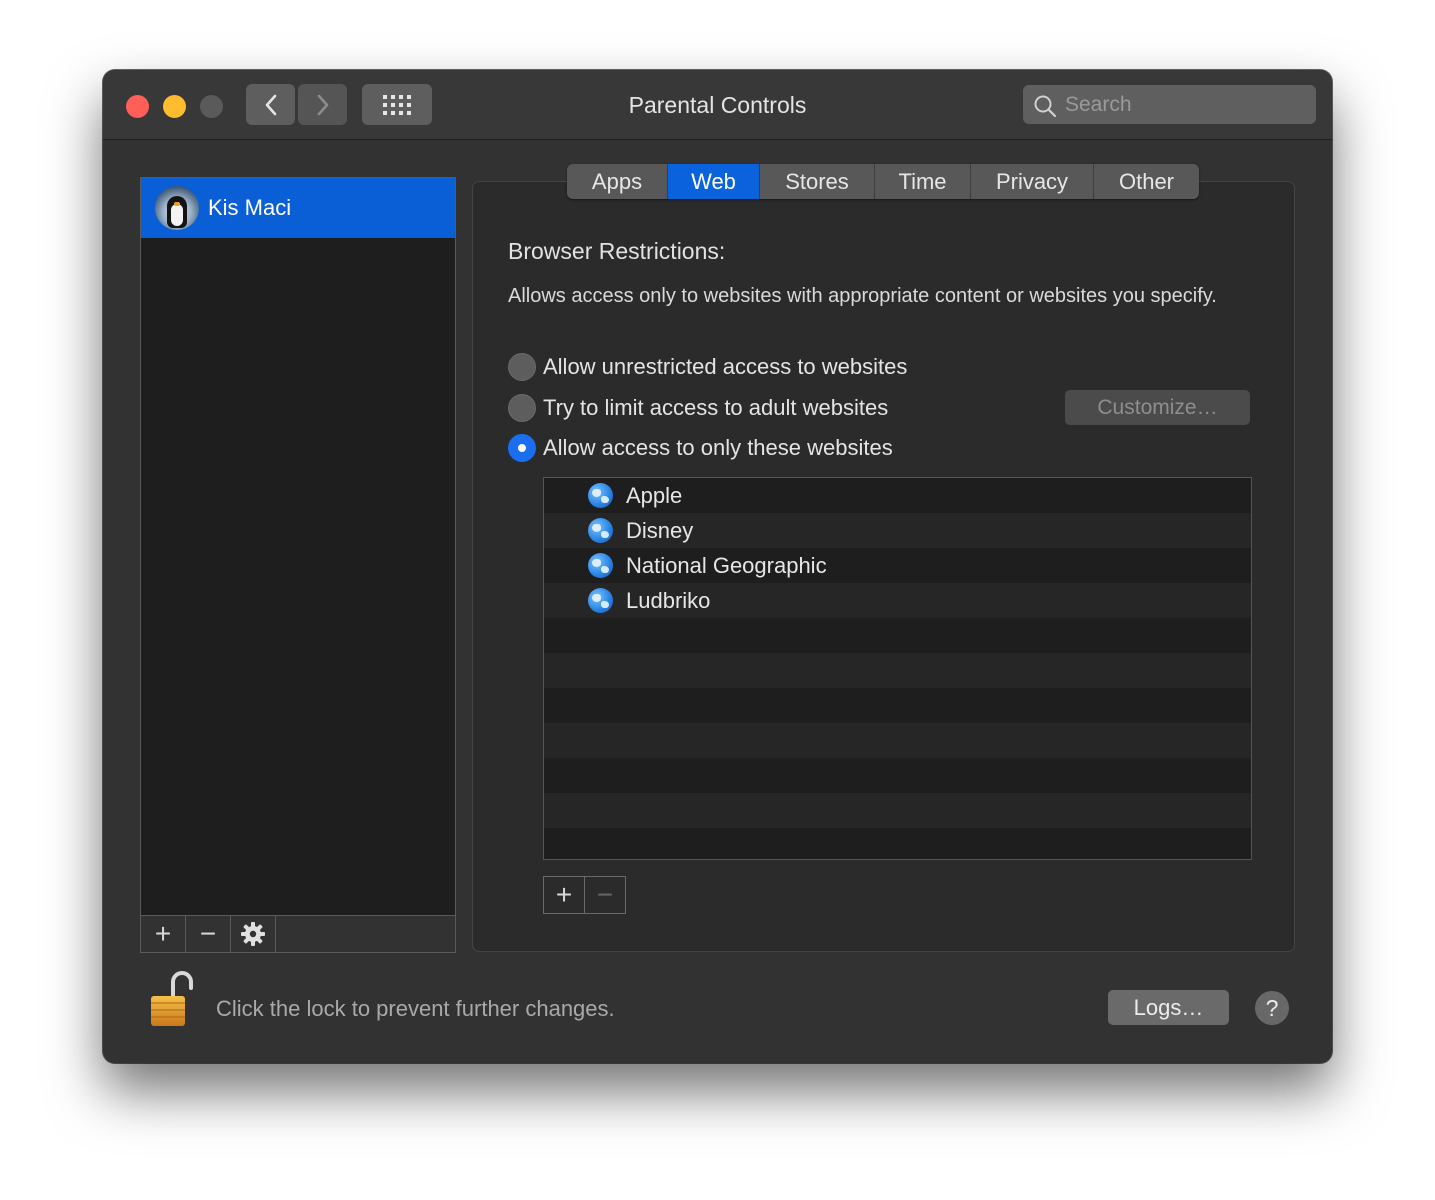 The width and height of the screenshot is (1435, 1200). What do you see at coordinates (817, 181) in the screenshot?
I see `tab-stores: Stores` at bounding box center [817, 181].